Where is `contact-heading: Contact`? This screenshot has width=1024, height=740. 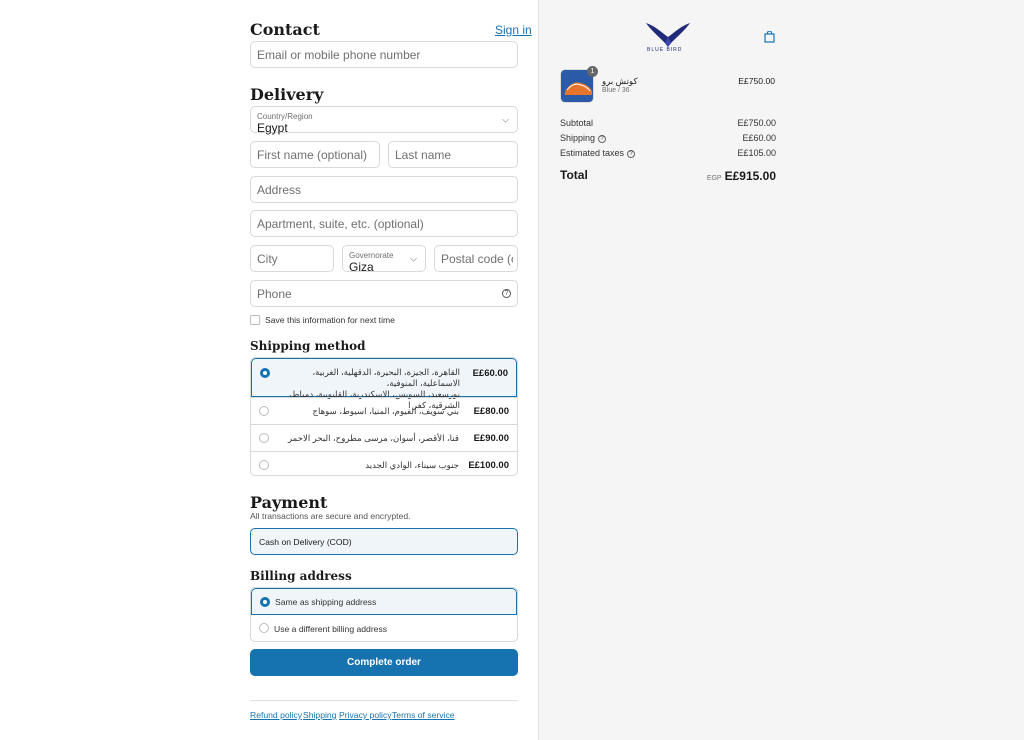
contact-heading: Contact is located at coordinates (285, 29).